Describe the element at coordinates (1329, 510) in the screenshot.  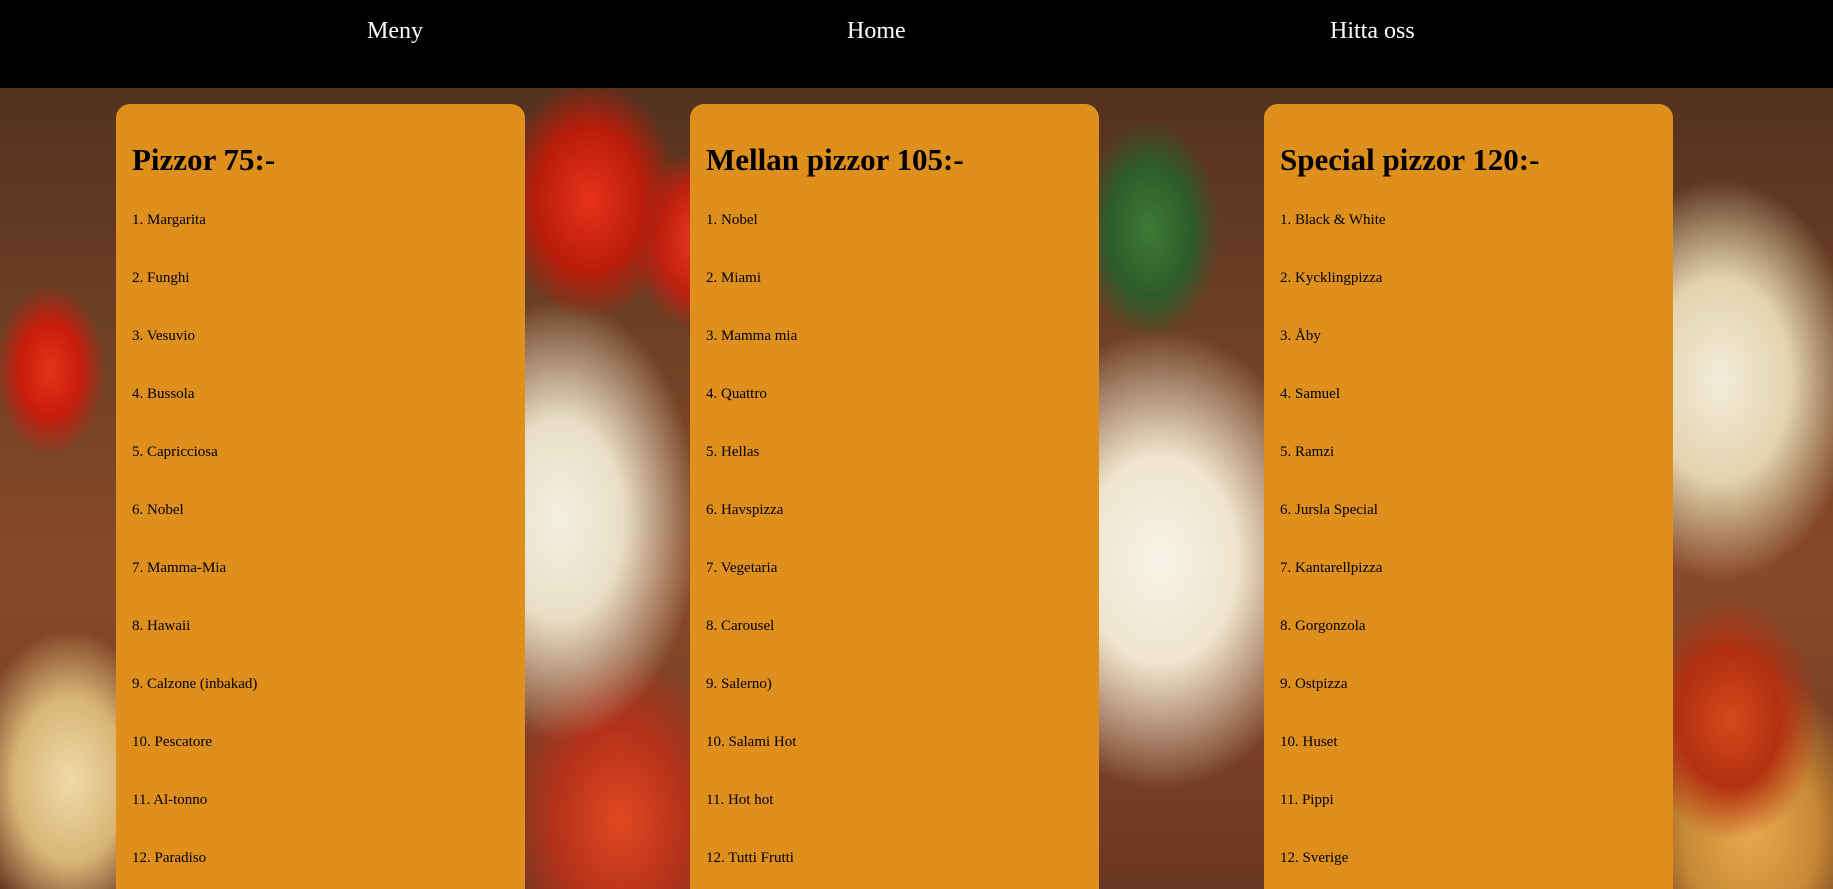
I see `menu-item: 6. Jursla Special` at that location.